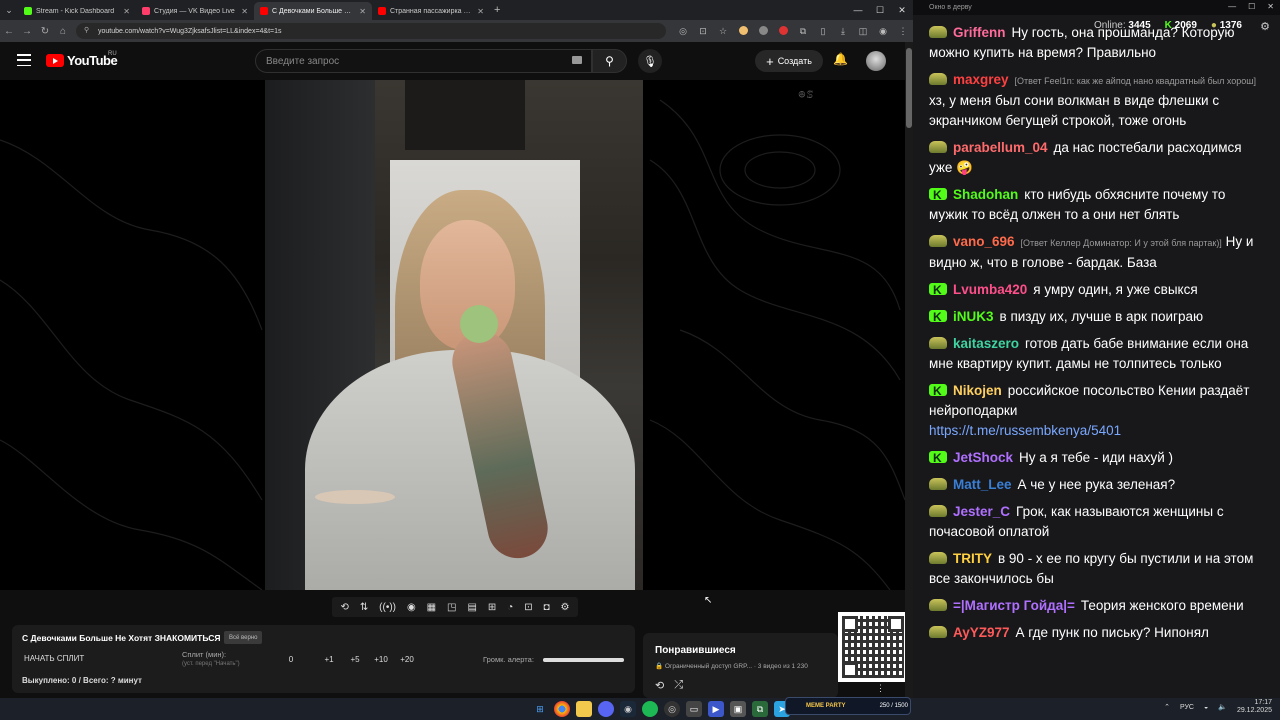 The width and height of the screenshot is (1280, 720). What do you see at coordinates (789, 61) in the screenshot?
I see `create-button: + Создать` at bounding box center [789, 61].